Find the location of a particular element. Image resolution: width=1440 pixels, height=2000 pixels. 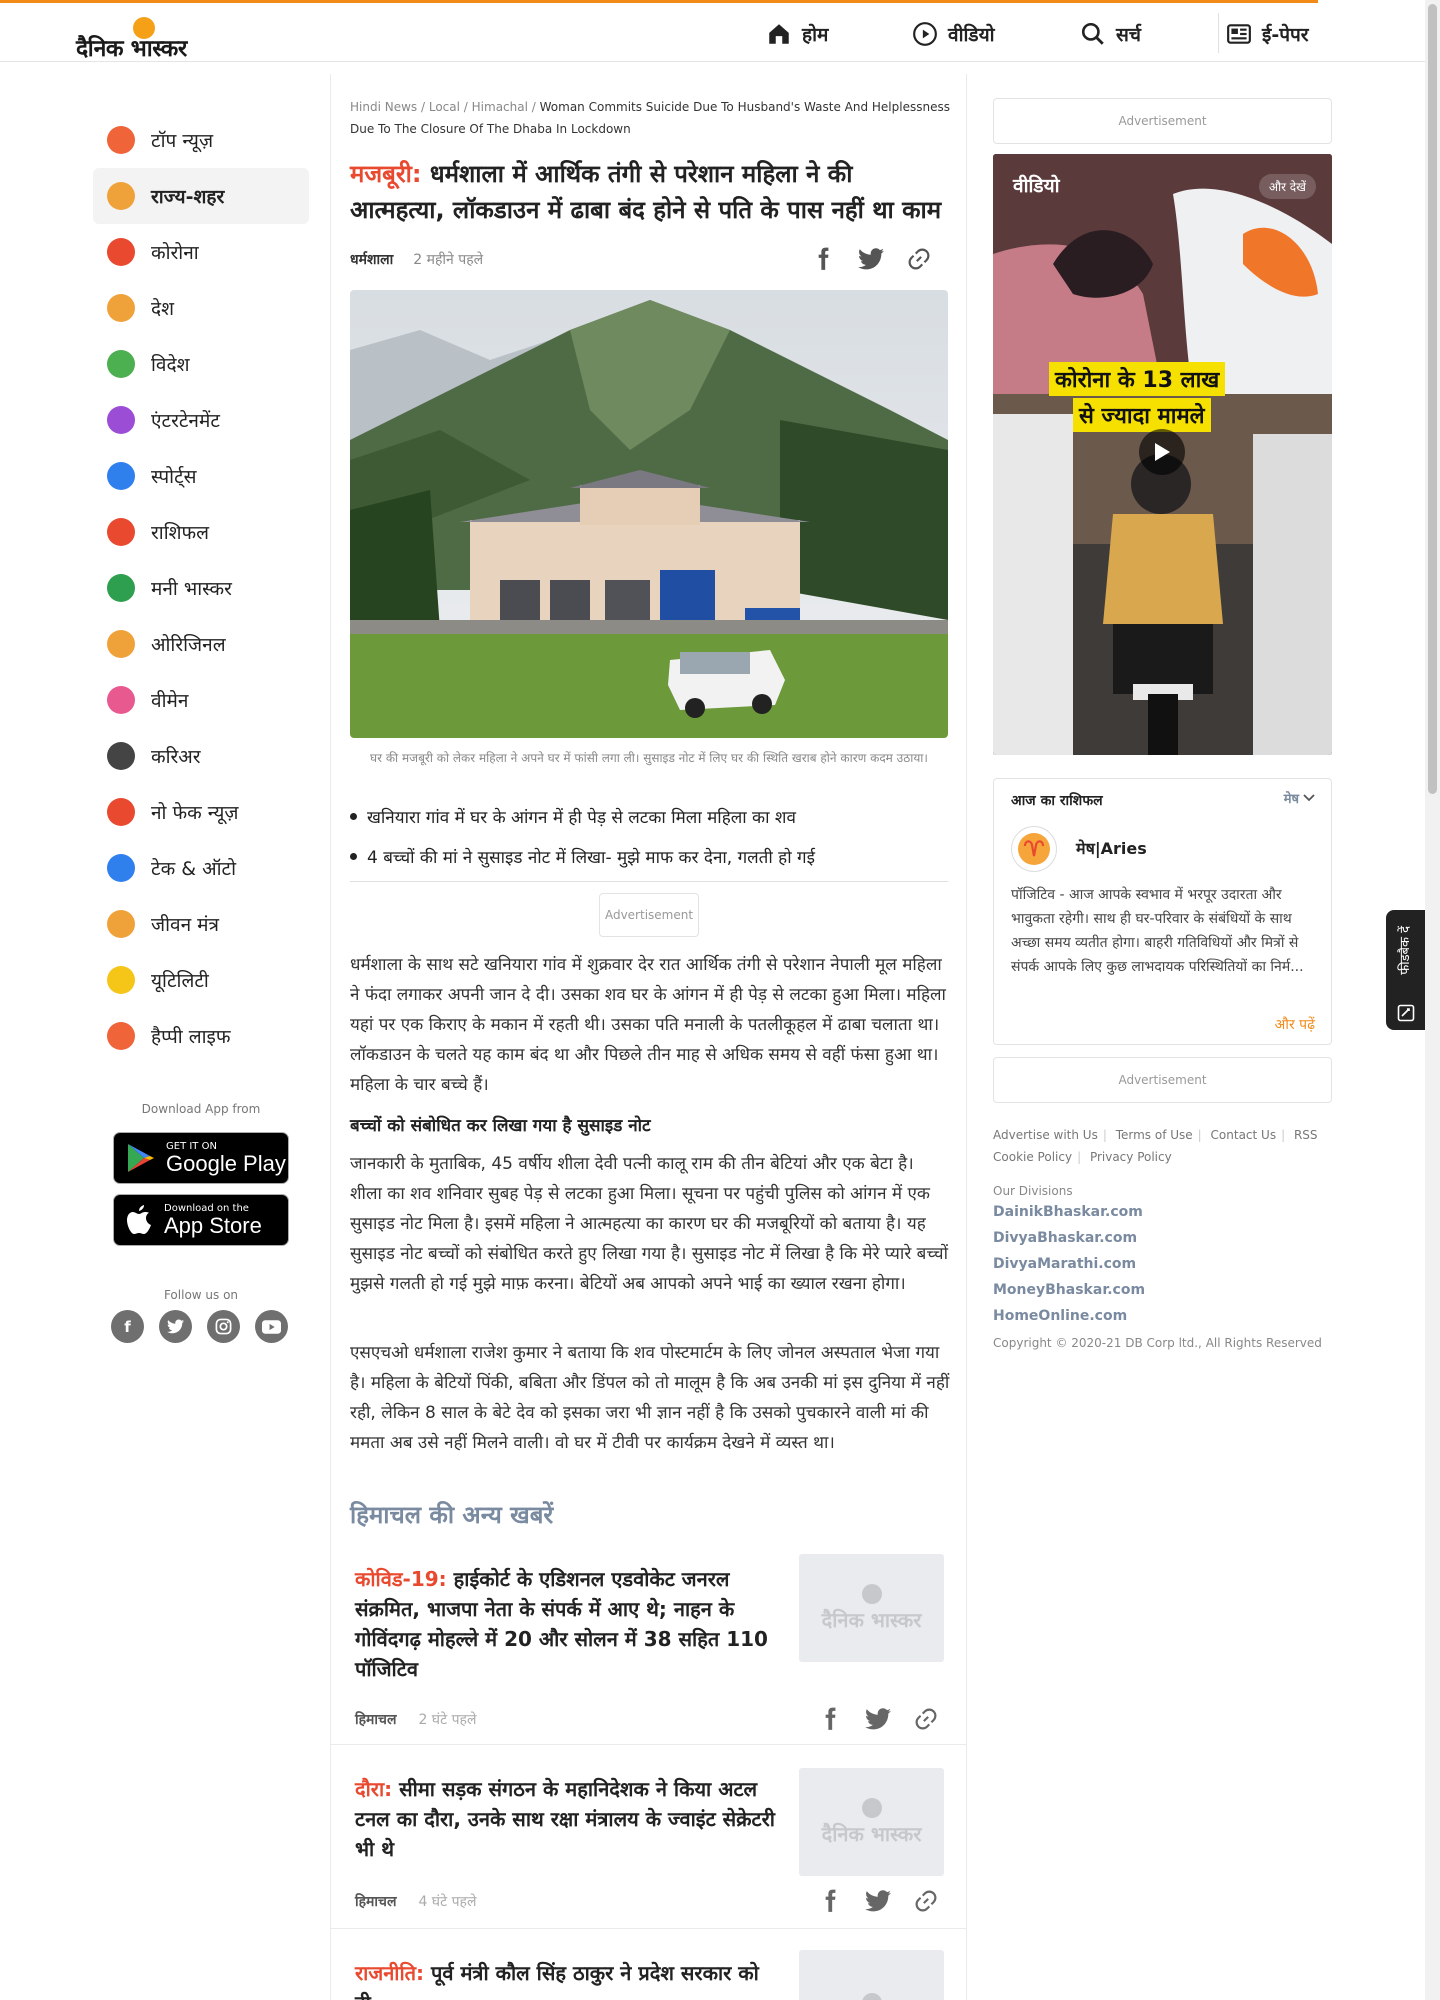

nav-search: सर्च is located at coordinates (1110, 34).